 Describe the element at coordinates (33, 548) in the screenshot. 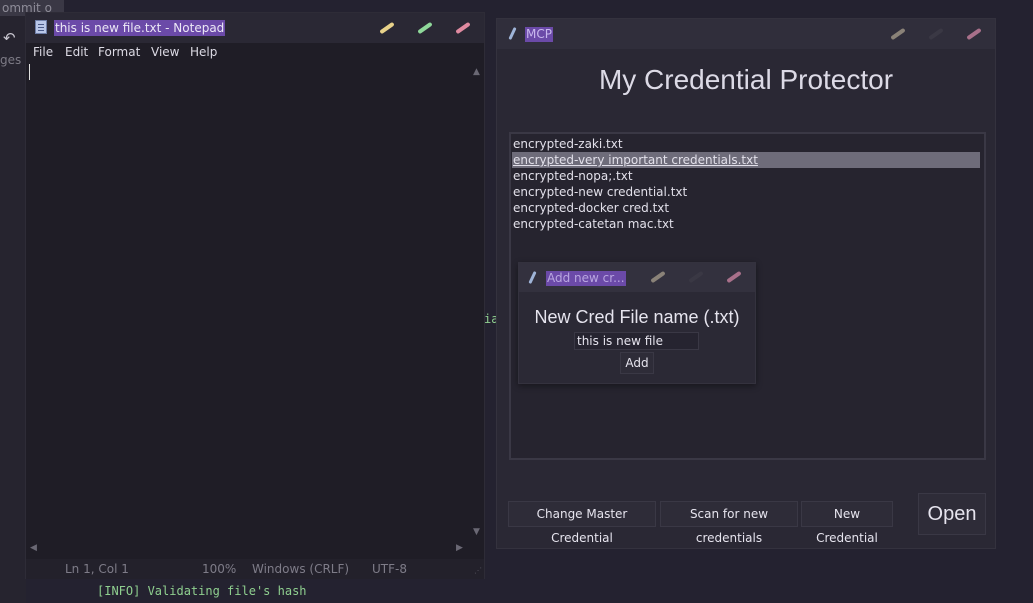

I see `scroll-left-arrow-icon: ◀` at that location.